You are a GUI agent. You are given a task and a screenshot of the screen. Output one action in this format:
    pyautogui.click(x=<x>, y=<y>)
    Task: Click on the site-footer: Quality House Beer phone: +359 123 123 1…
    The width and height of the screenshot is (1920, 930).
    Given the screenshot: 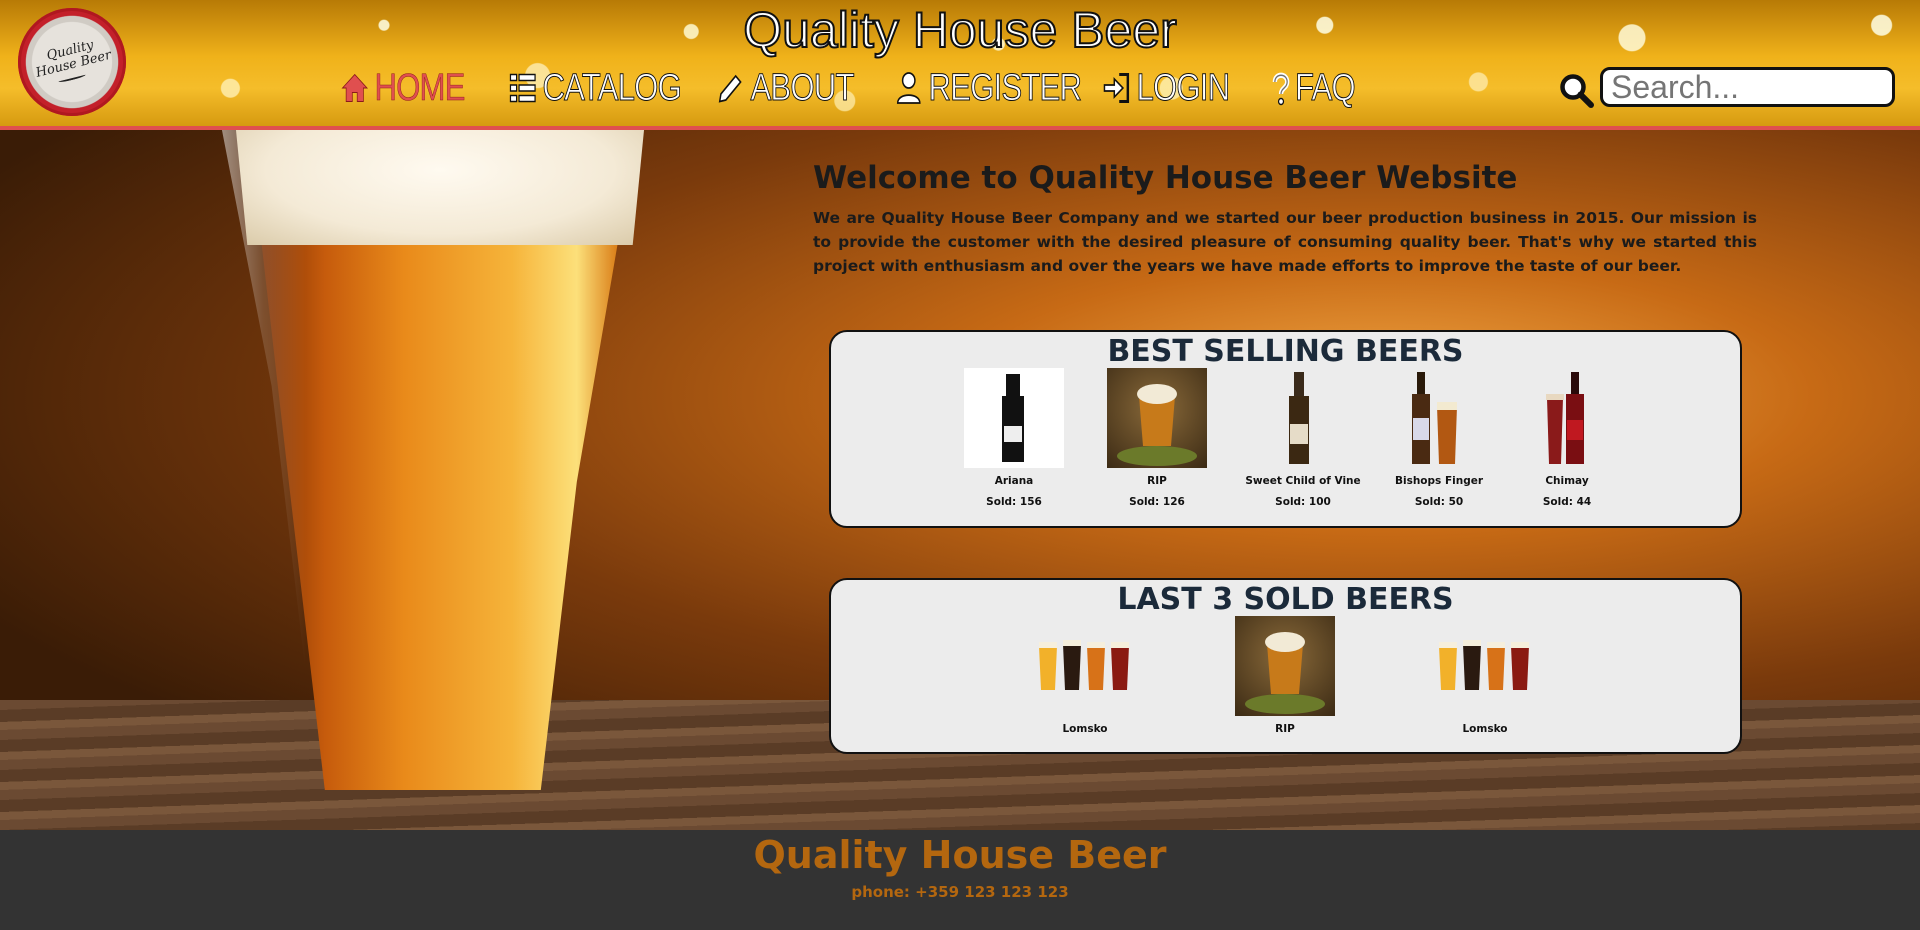 What is the action you would take?
    pyautogui.click(x=960, y=880)
    